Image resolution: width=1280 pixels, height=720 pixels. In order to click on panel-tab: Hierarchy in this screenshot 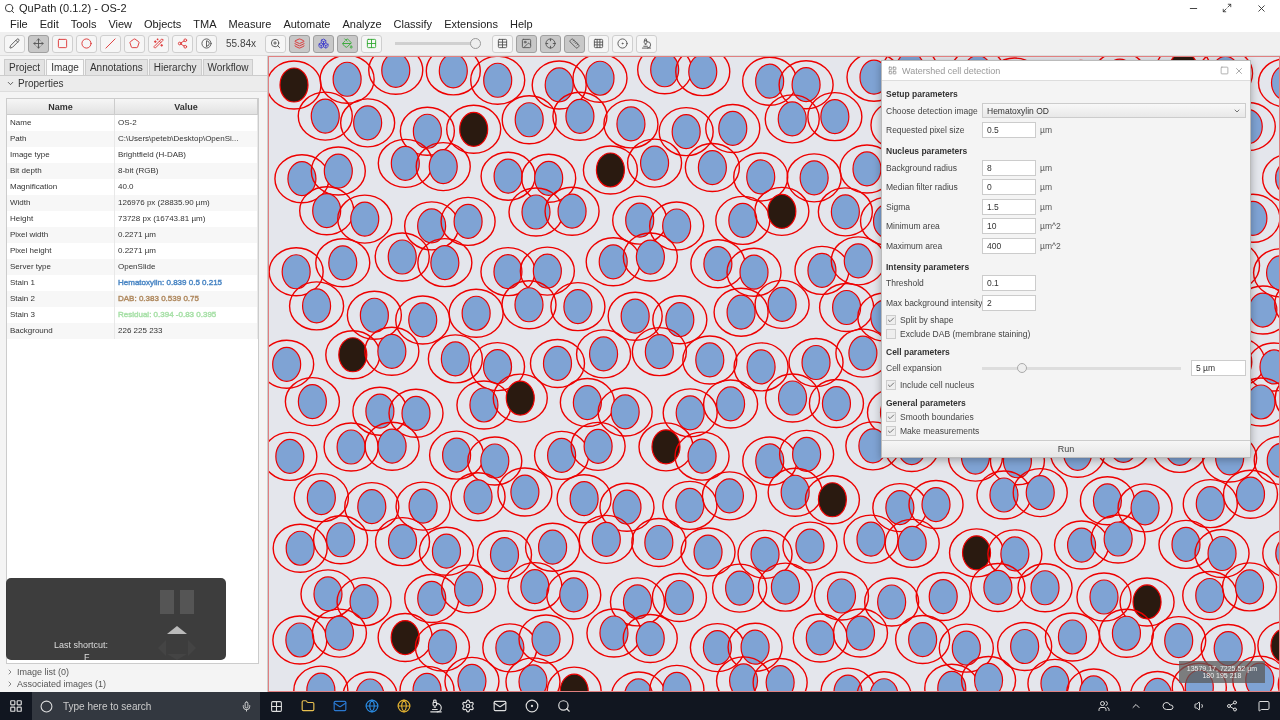, I will do `click(175, 67)`.